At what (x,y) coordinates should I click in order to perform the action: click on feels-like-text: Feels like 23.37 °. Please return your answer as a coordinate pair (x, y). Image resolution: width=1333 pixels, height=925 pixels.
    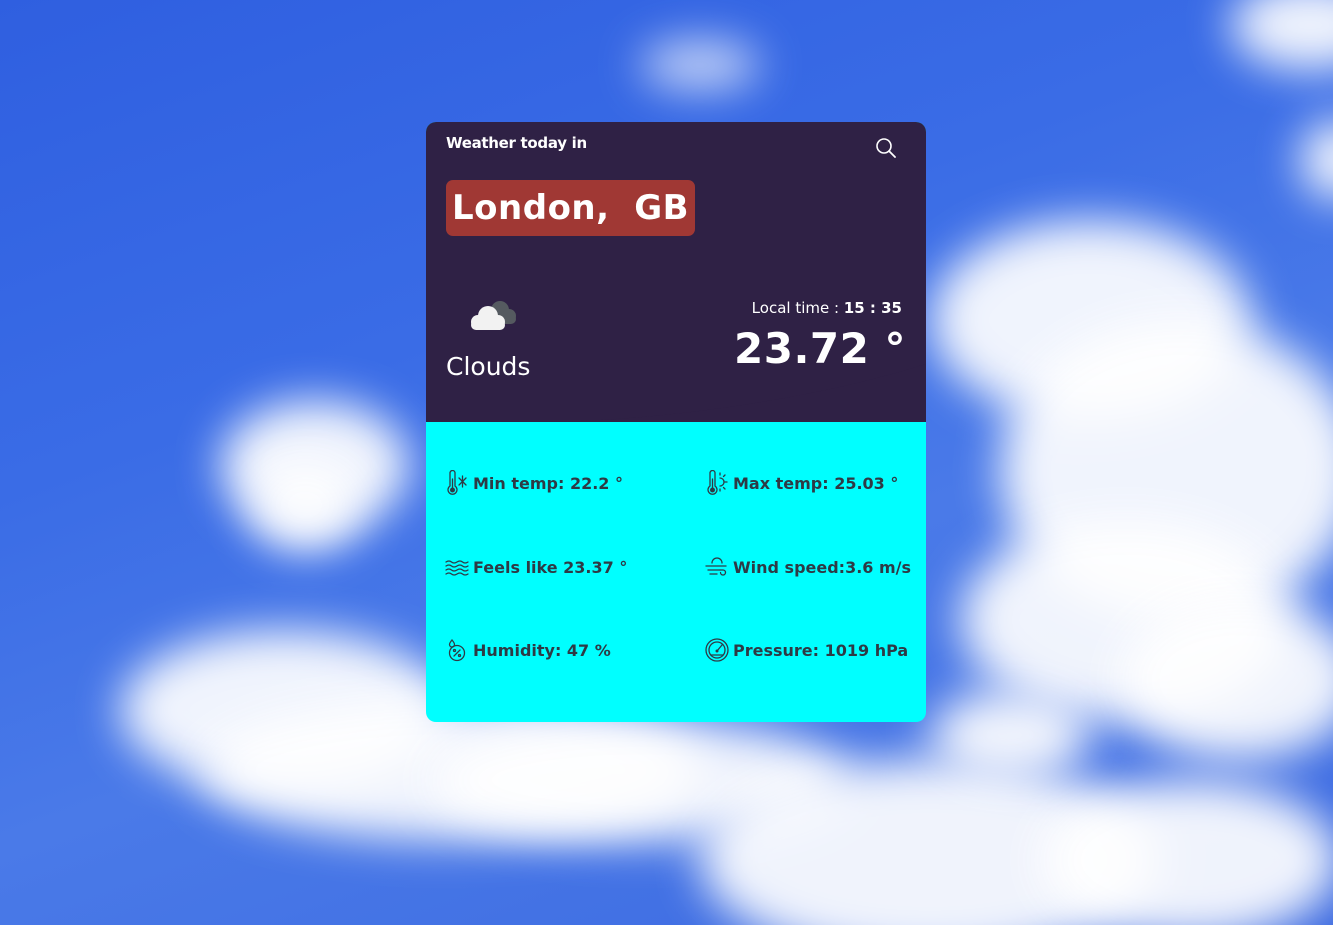
    Looking at the image, I should click on (550, 567).